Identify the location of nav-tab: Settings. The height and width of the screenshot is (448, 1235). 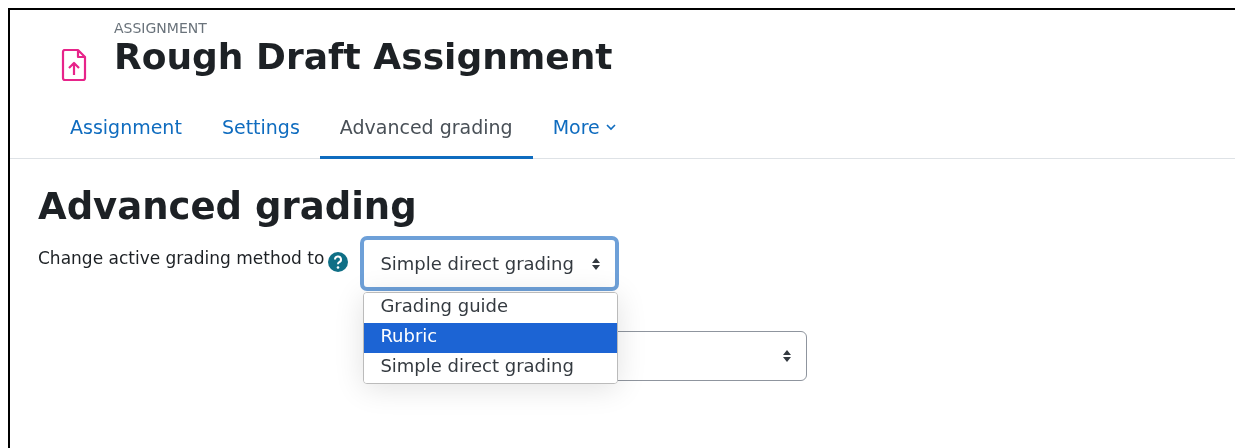
(260, 129).